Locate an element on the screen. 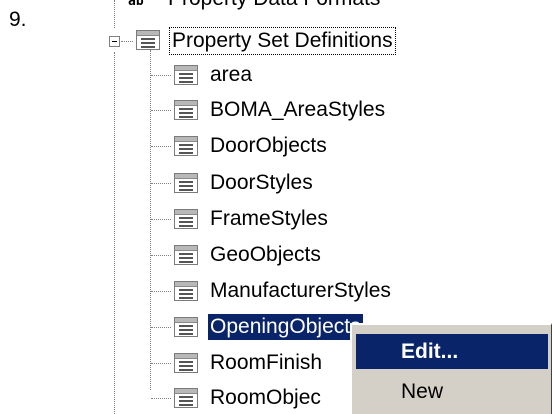 The height and width of the screenshot is (414, 552). collapse-toggle is located at coordinates (114, 41).